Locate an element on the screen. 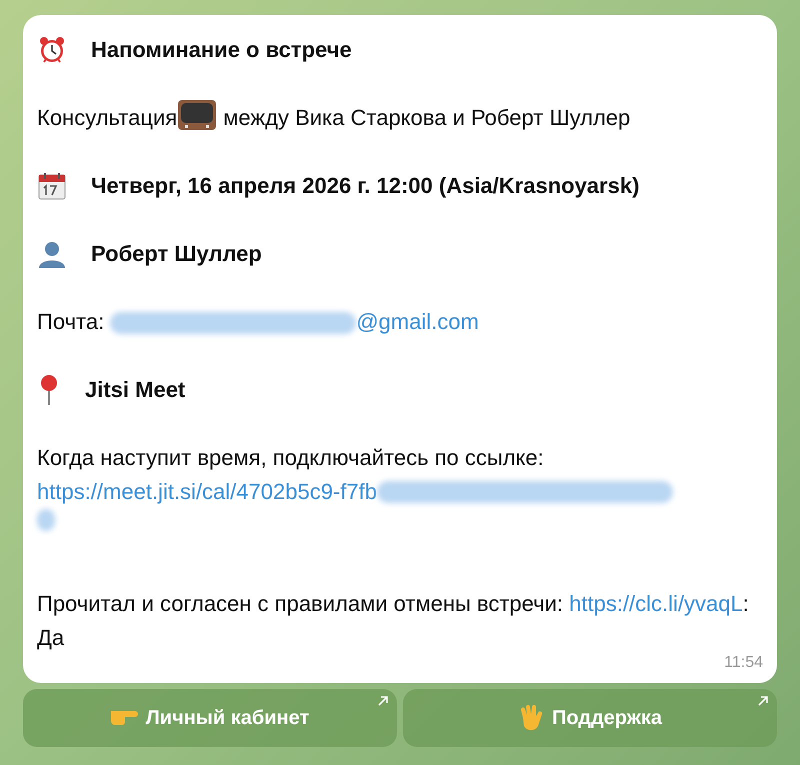 The height and width of the screenshot is (765, 800). television-icon is located at coordinates (197, 115).